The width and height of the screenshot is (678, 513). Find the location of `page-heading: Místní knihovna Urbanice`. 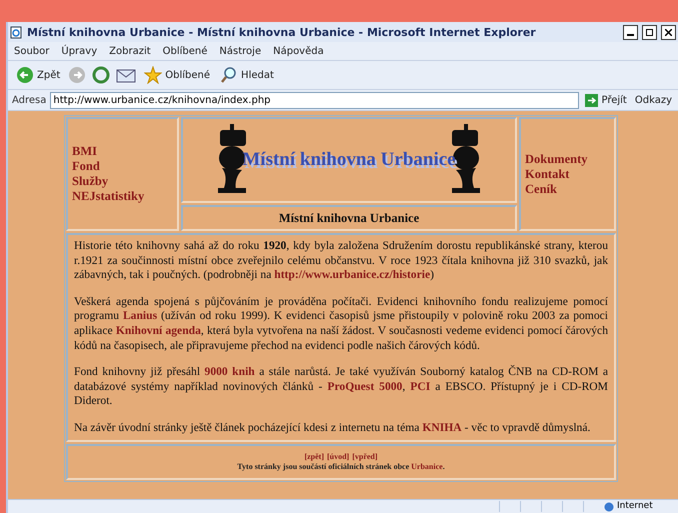

page-heading: Místní knihovna Urbanice is located at coordinates (349, 218).